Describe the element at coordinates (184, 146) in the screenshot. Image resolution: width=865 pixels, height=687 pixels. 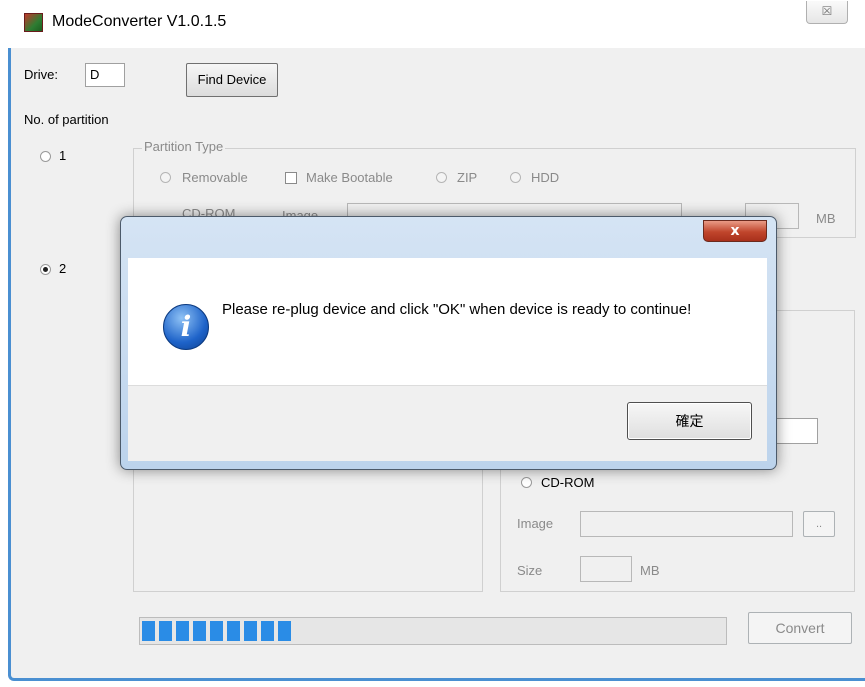
I see `partition-type-title: Partition Type` at that location.